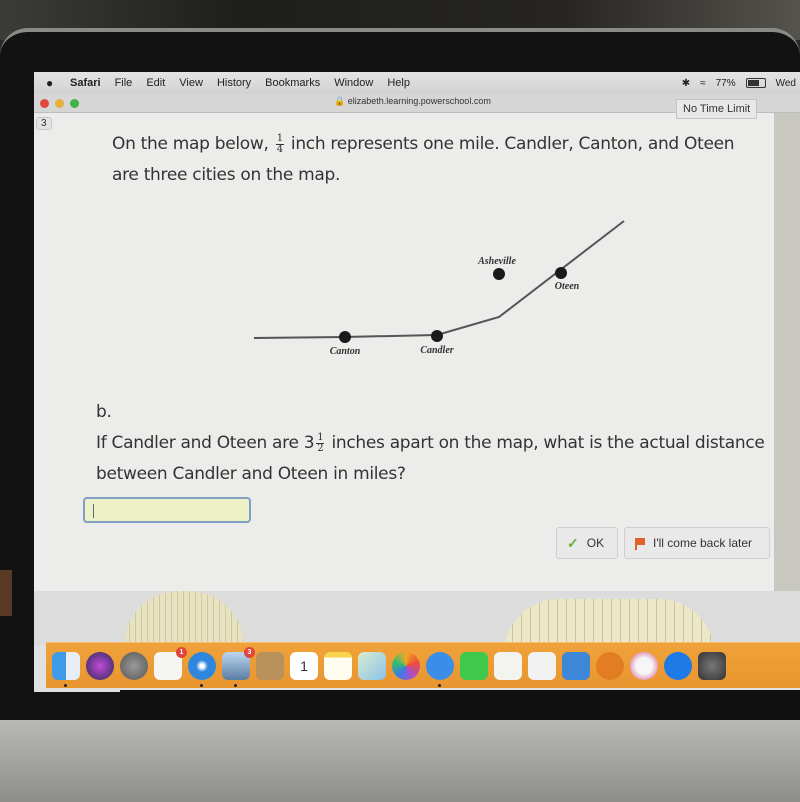  I want to click on window-controls, so click(59, 103).